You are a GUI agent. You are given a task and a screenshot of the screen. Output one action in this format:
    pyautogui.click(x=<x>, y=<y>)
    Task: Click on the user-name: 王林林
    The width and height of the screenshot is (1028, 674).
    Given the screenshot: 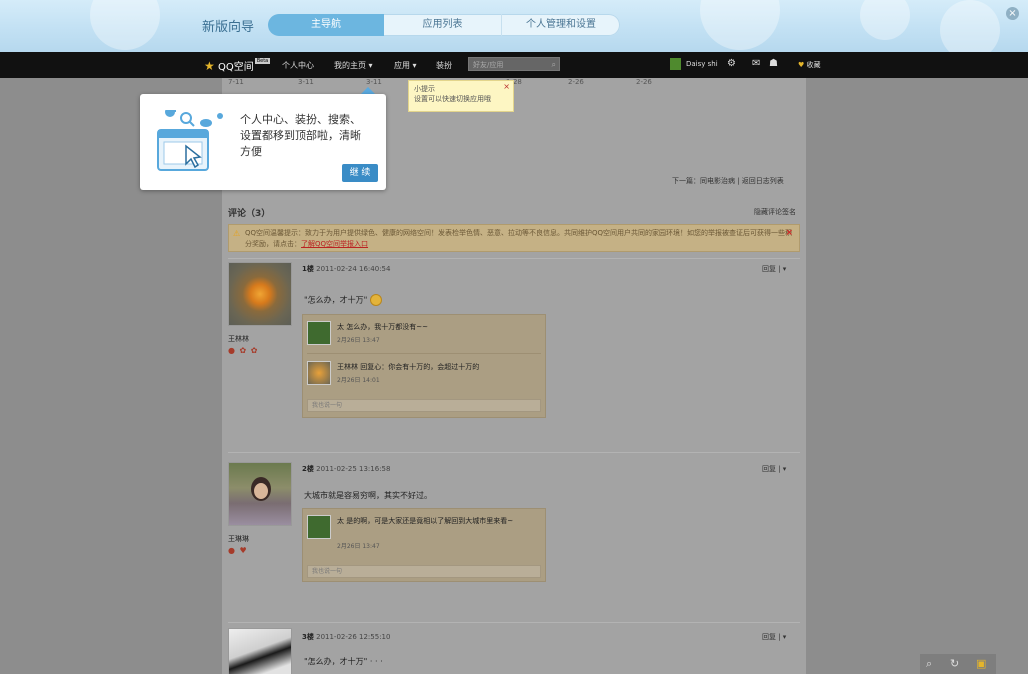 What is the action you would take?
    pyautogui.click(x=238, y=339)
    